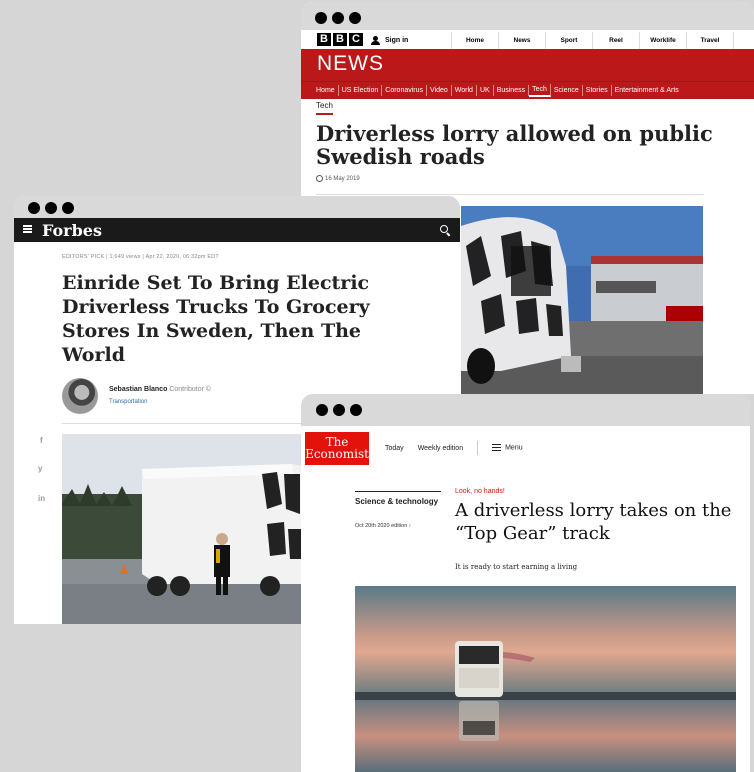 The height and width of the screenshot is (772, 754). Describe the element at coordinates (375, 40) in the screenshot. I see `person-icon` at that location.